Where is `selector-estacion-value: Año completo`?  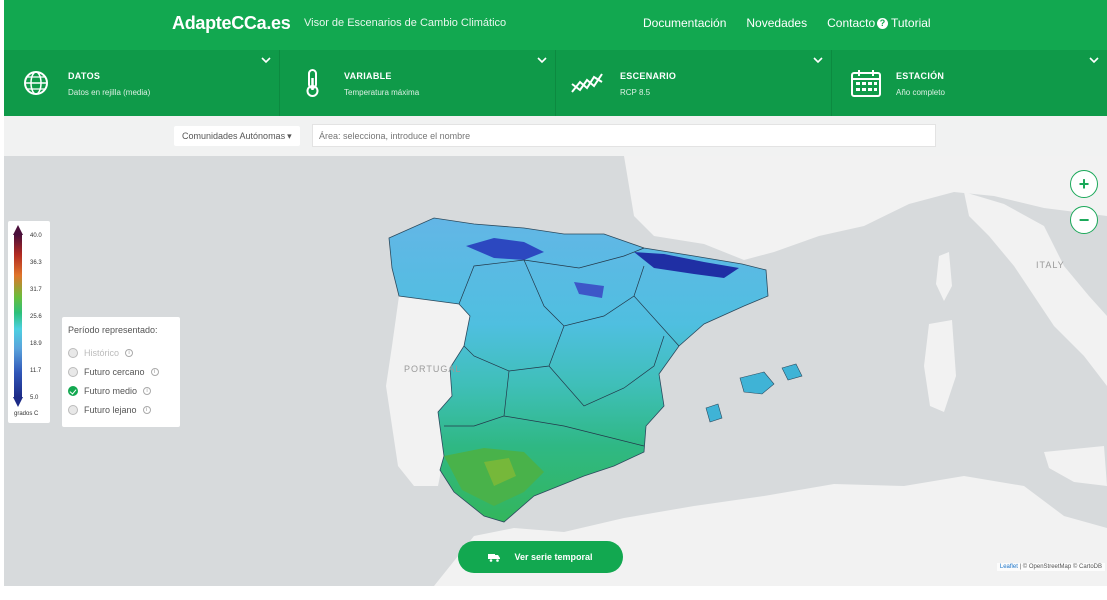 selector-estacion-value: Año completo is located at coordinates (920, 92).